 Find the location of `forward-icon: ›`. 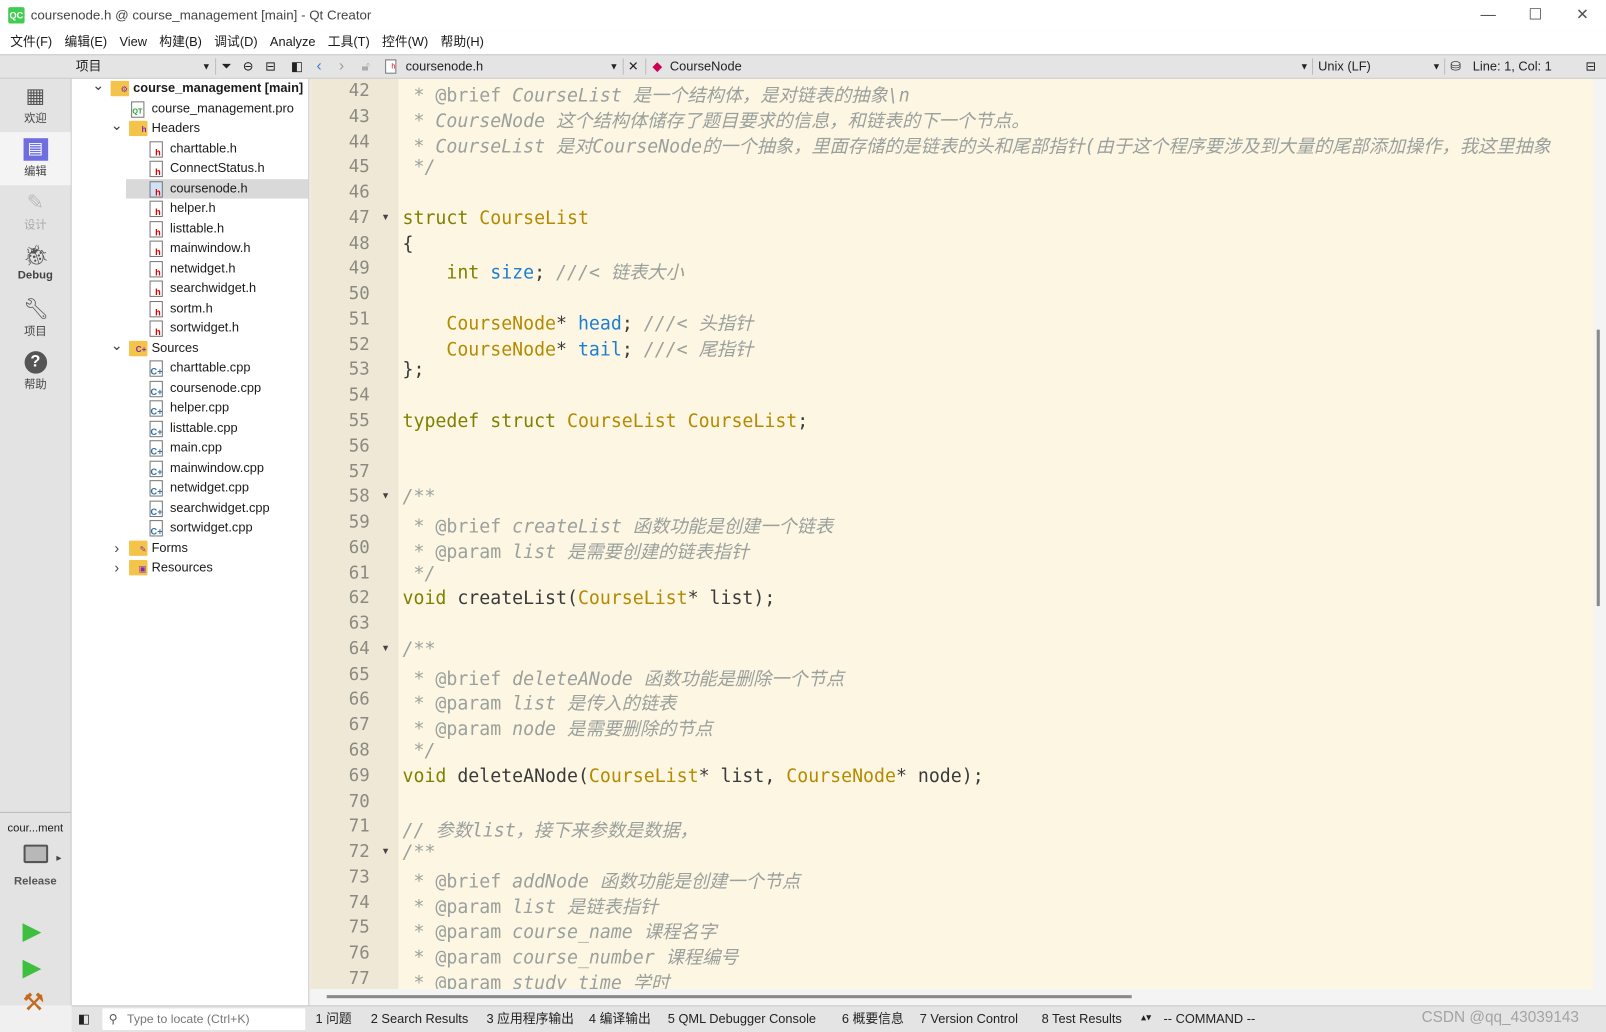

forward-icon: › is located at coordinates (341, 66).